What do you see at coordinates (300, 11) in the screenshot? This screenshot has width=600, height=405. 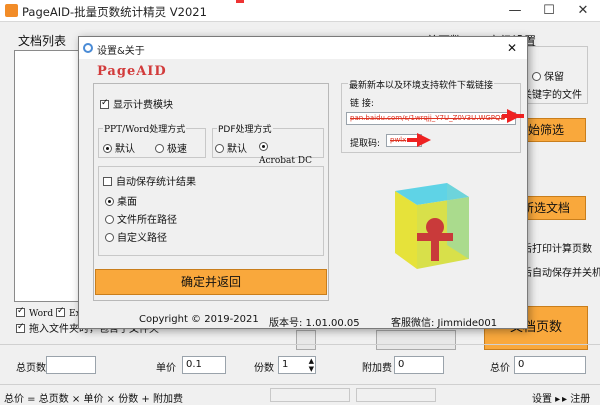 I see `main-title-bar: PageAID-批量页数统计精灵 V2021 — ☐ ✕` at bounding box center [300, 11].